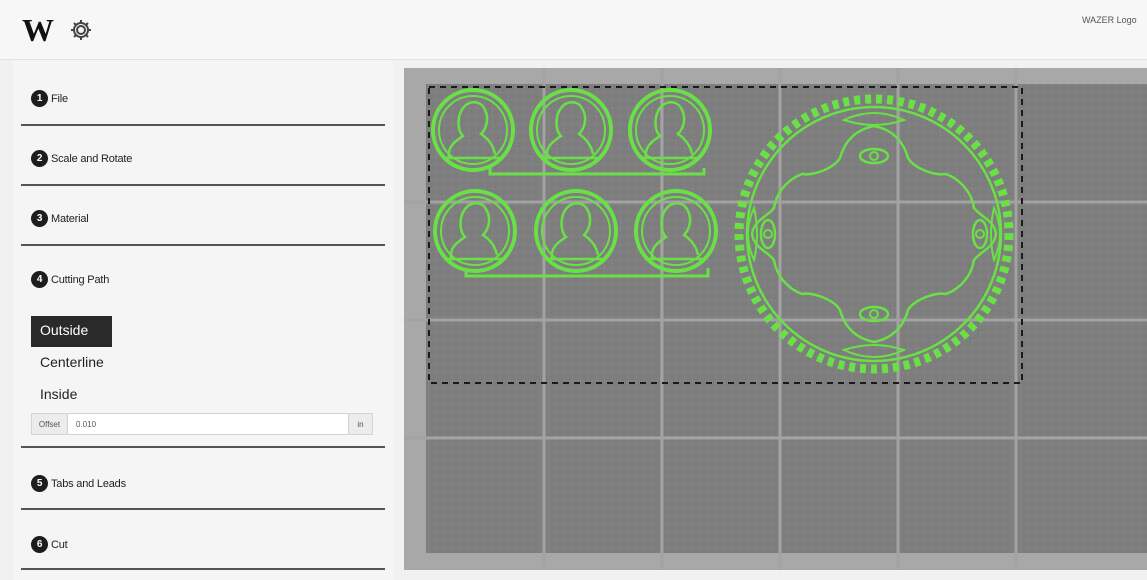 Image resolution: width=1147 pixels, height=580 pixels. I want to click on section-label: Material, so click(70, 218).